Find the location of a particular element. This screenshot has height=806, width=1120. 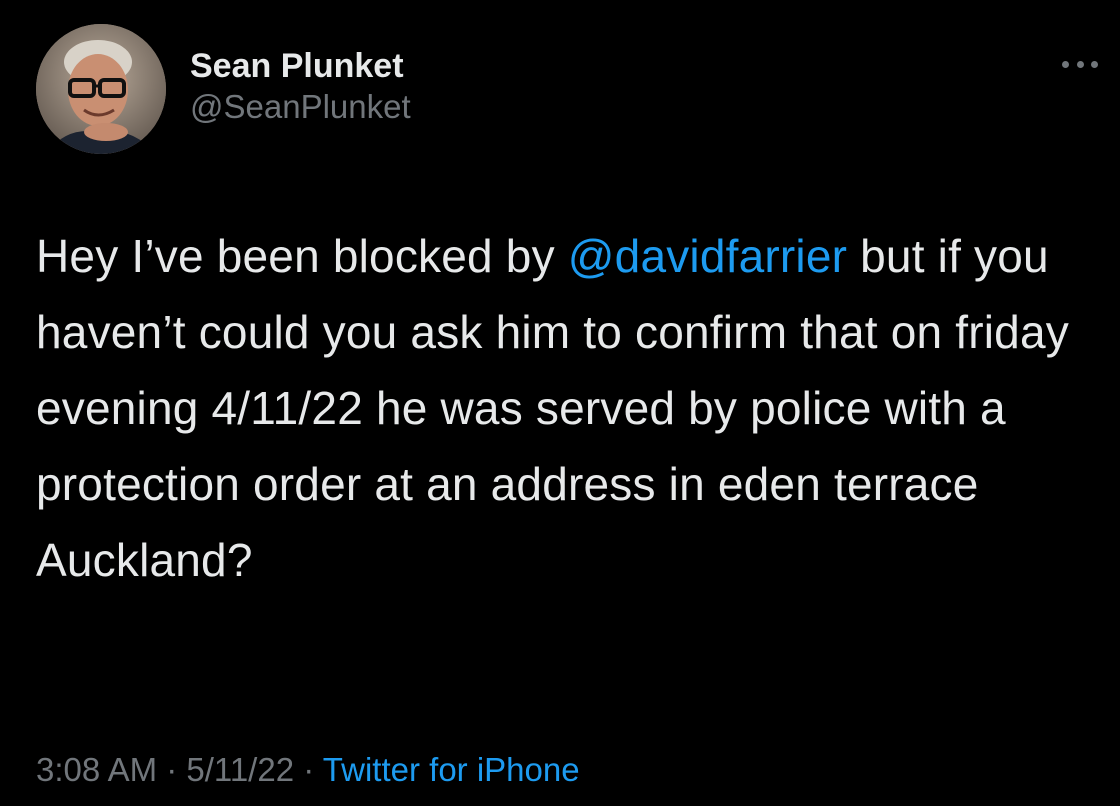

avatar-photo is located at coordinates (101, 89).